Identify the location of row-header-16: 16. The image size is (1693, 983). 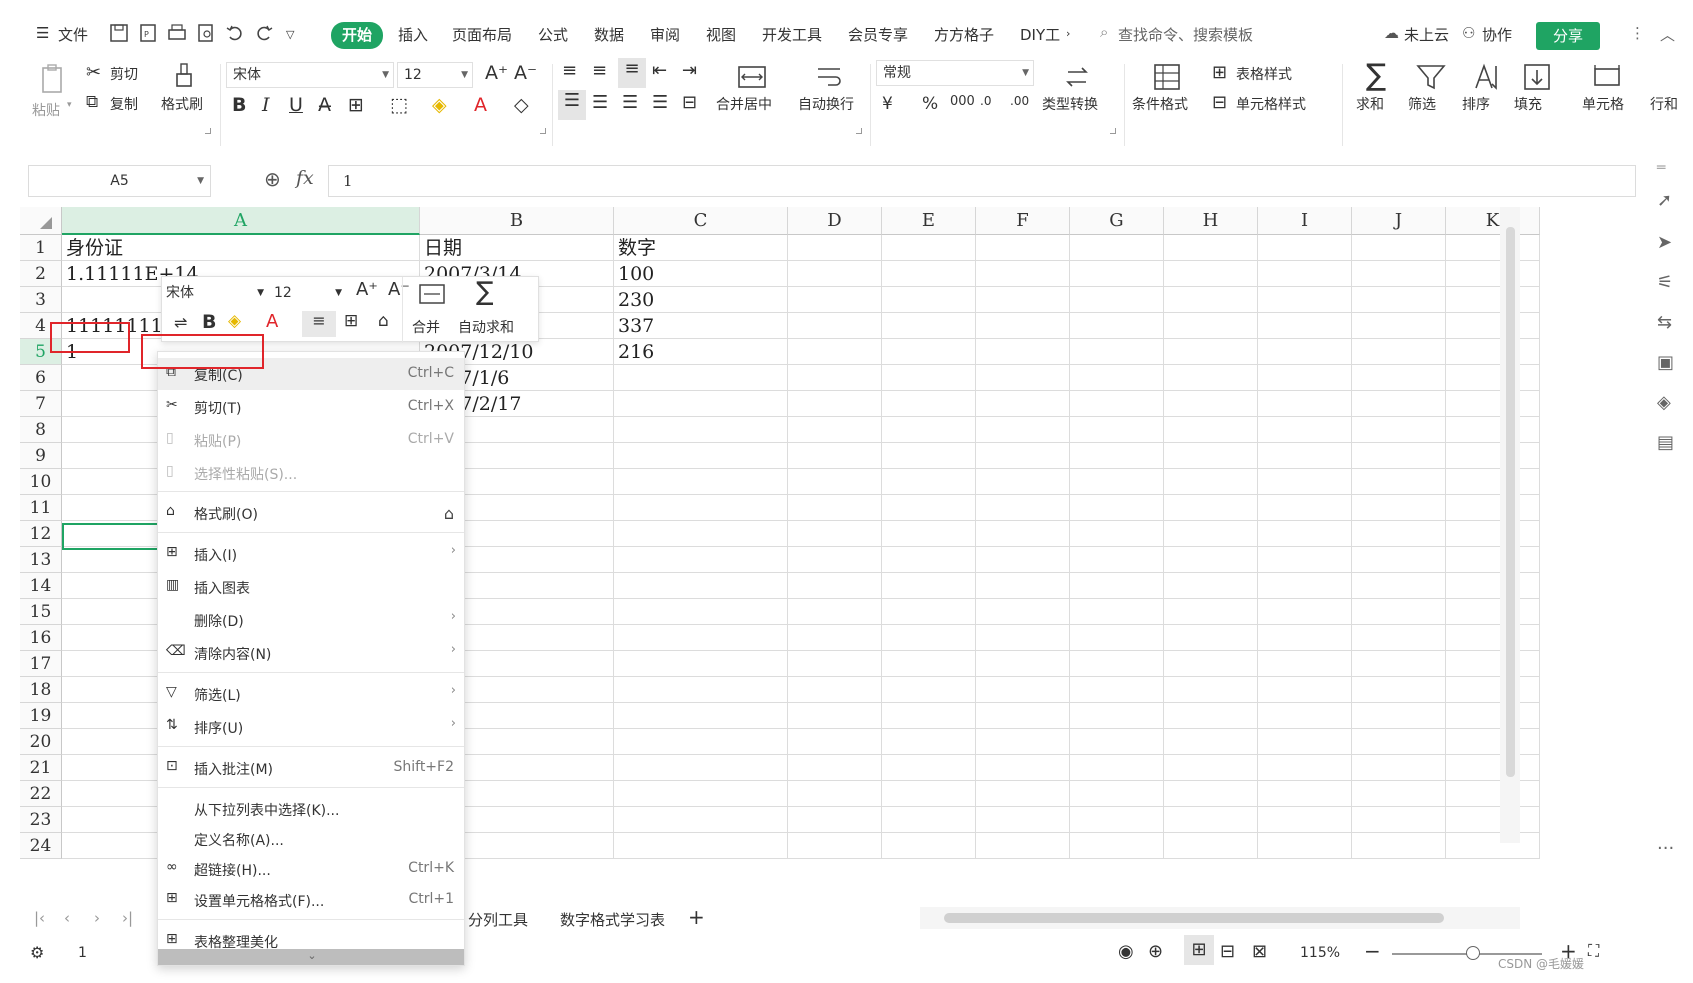
(41, 638).